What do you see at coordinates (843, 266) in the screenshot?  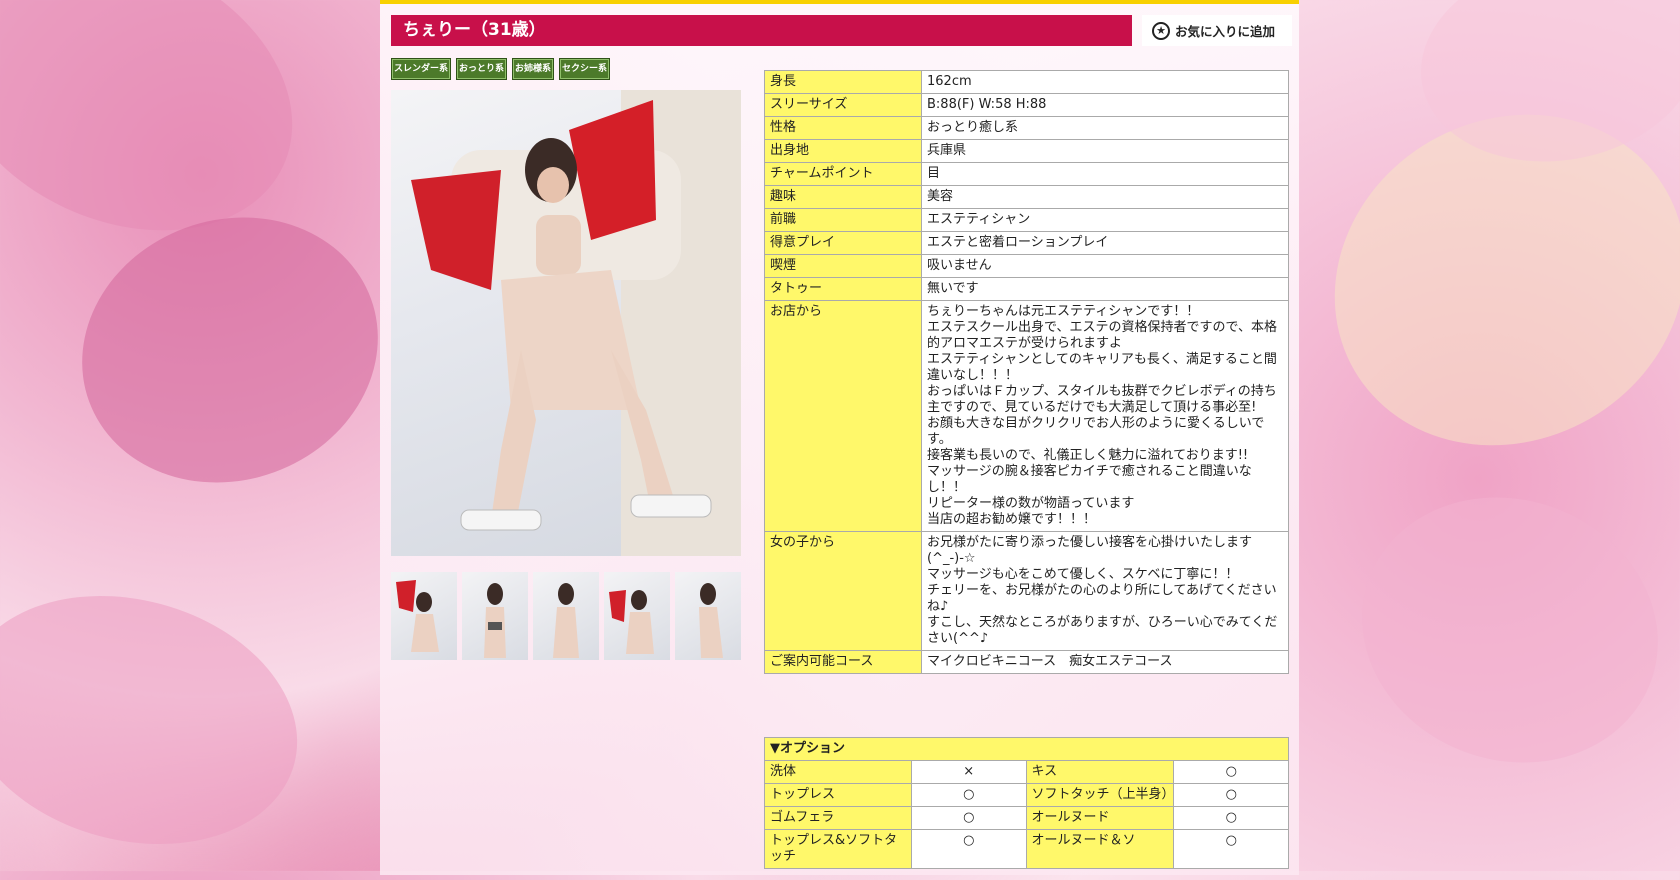 I see `profile-label: 喫煙` at bounding box center [843, 266].